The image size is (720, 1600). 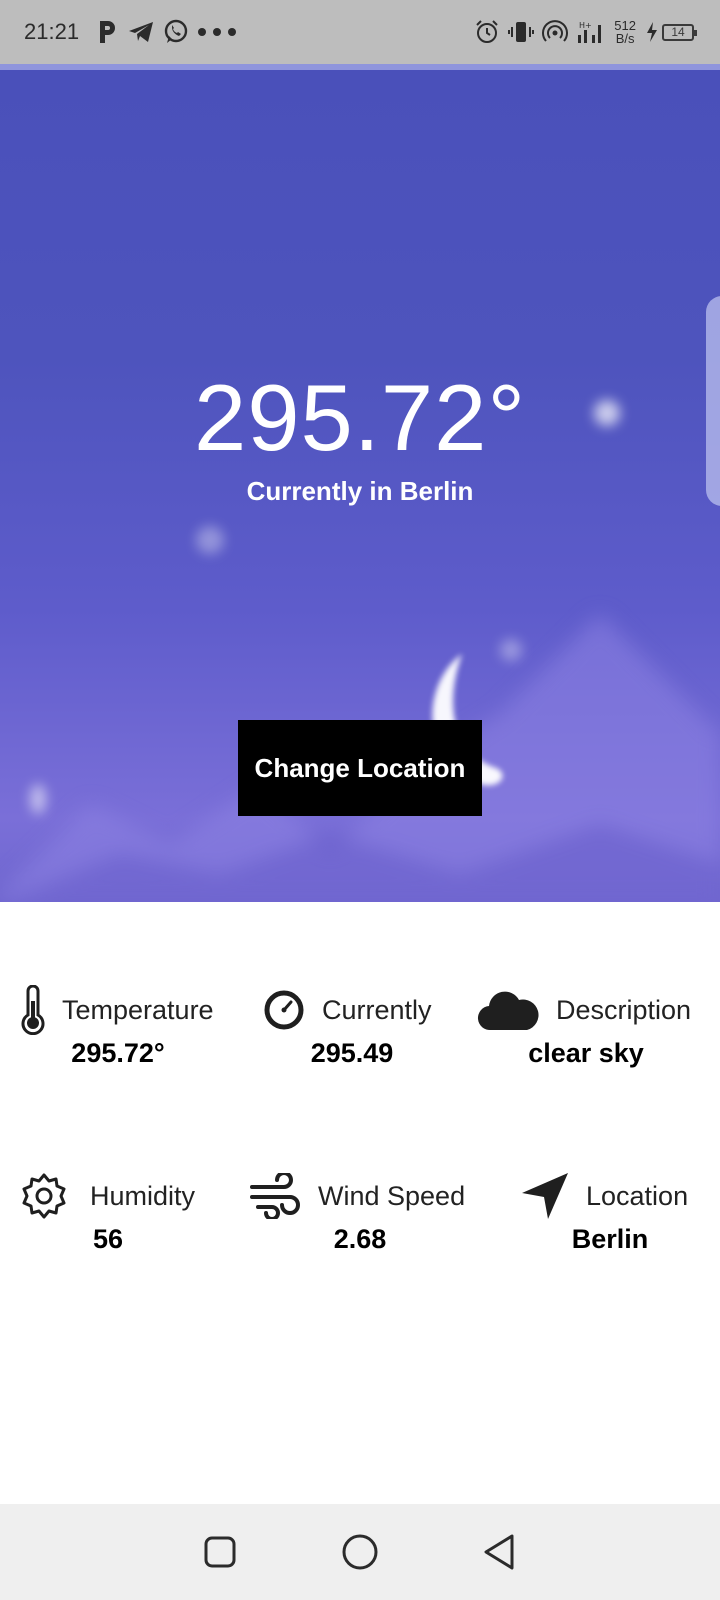 I want to click on vibrate-icon, so click(x=521, y=32).